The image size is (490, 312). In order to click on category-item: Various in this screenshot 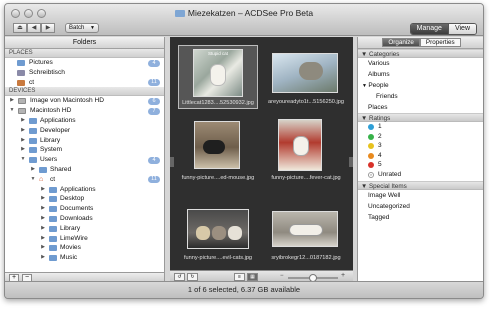, I will do `click(420, 63)`.